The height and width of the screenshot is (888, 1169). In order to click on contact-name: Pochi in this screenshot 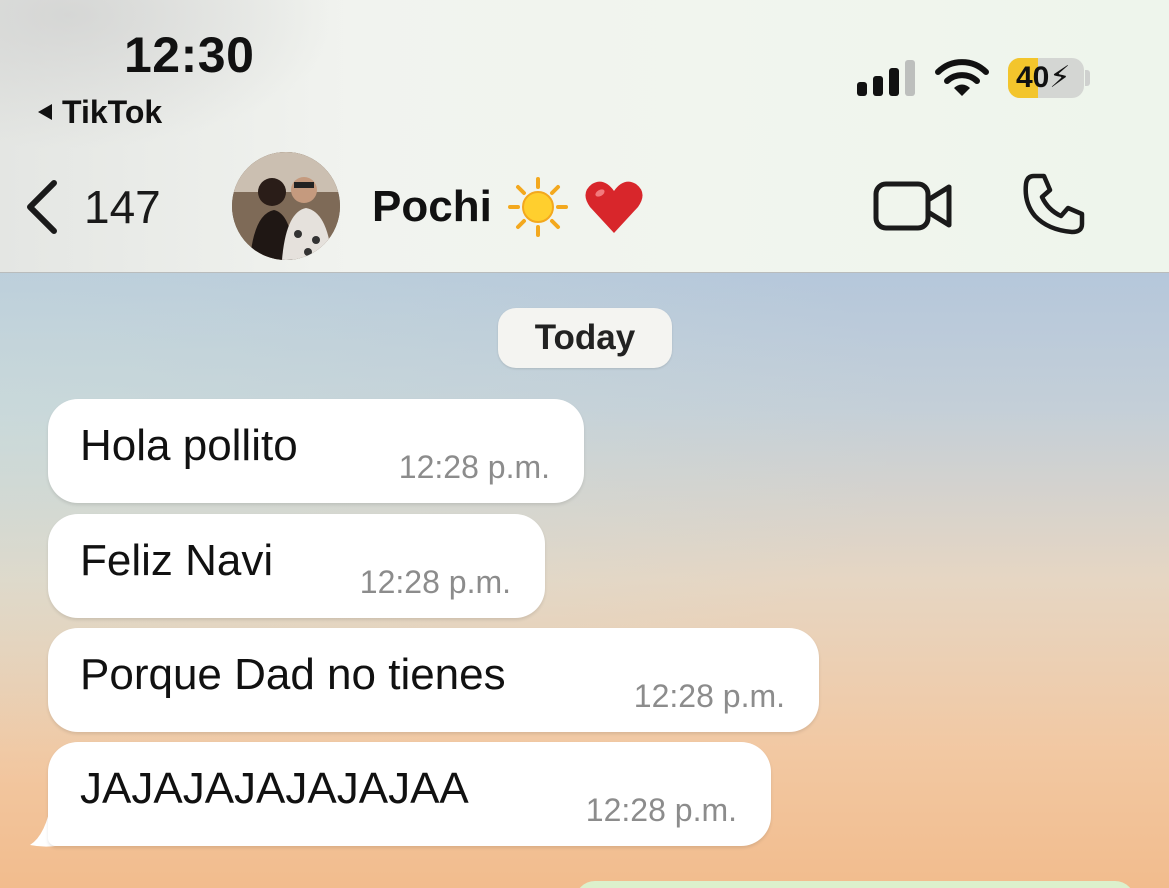, I will do `click(432, 206)`.